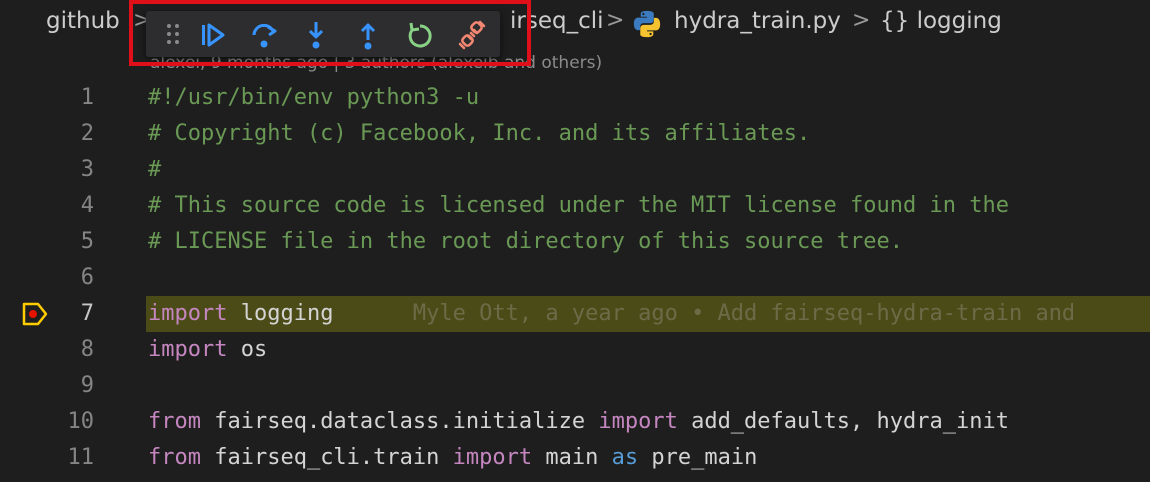 This screenshot has height=482, width=1150. What do you see at coordinates (757, 21) in the screenshot?
I see `breadcrumb-item-file: hydra_train.py` at bounding box center [757, 21].